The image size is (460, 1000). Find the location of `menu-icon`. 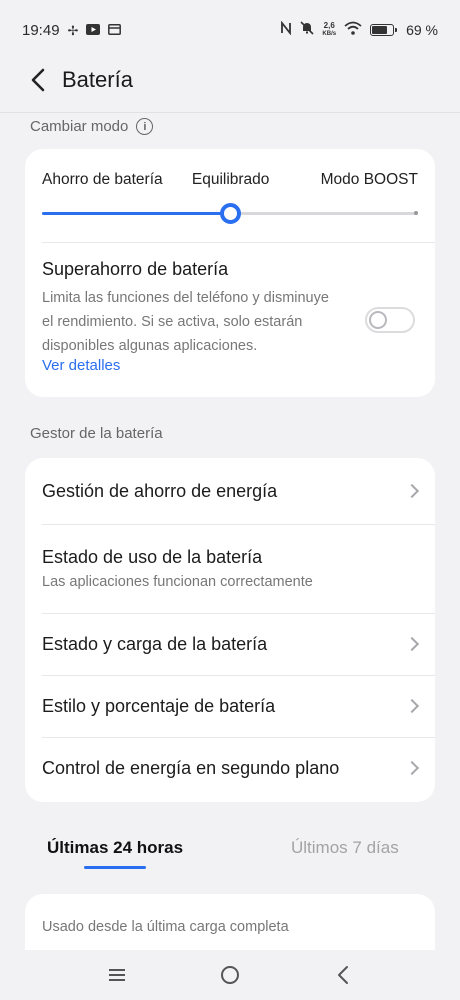

menu-icon is located at coordinates (116, 975).